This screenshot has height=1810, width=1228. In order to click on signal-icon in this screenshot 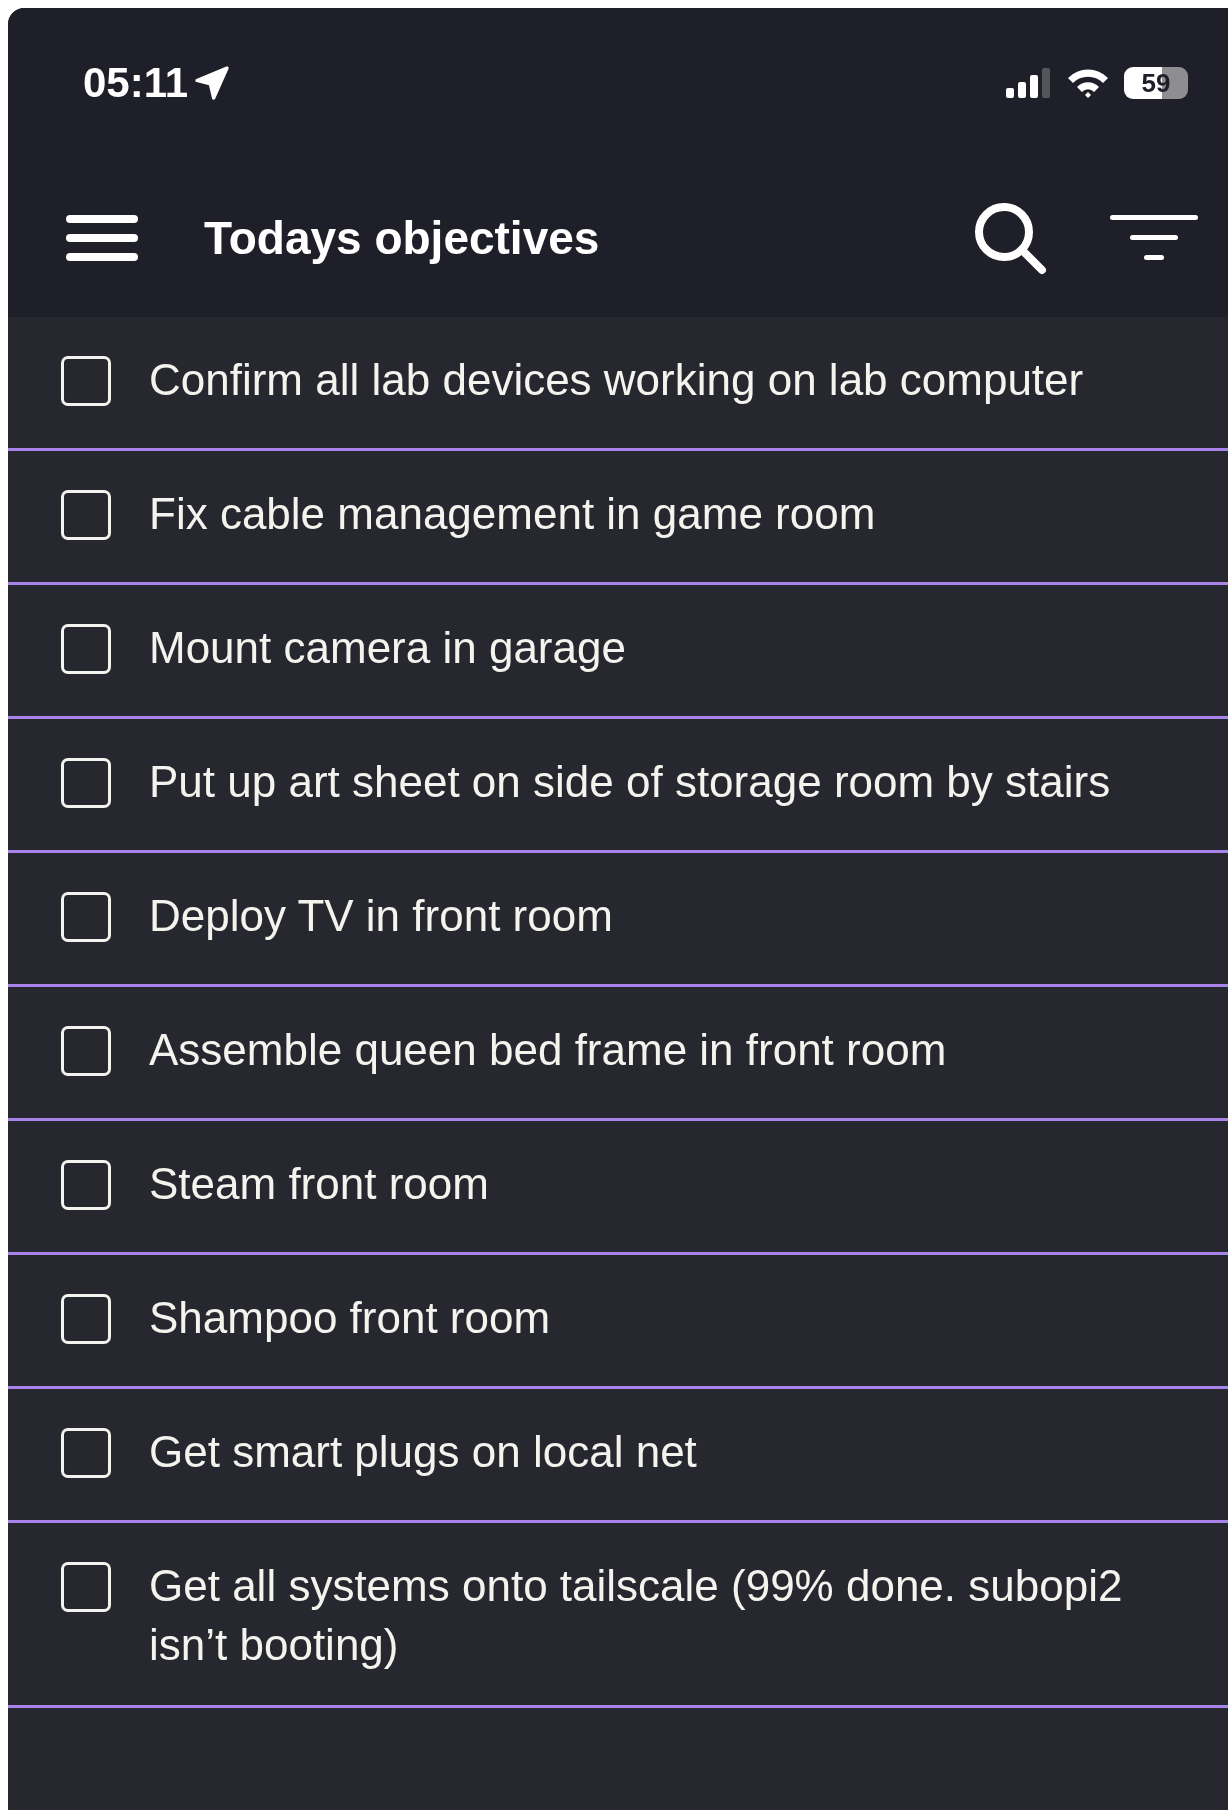, I will do `click(1029, 83)`.